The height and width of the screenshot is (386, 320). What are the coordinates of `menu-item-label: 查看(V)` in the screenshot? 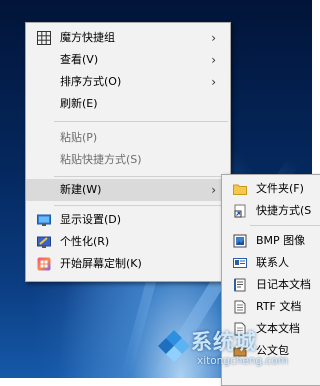 It's located at (79, 59).